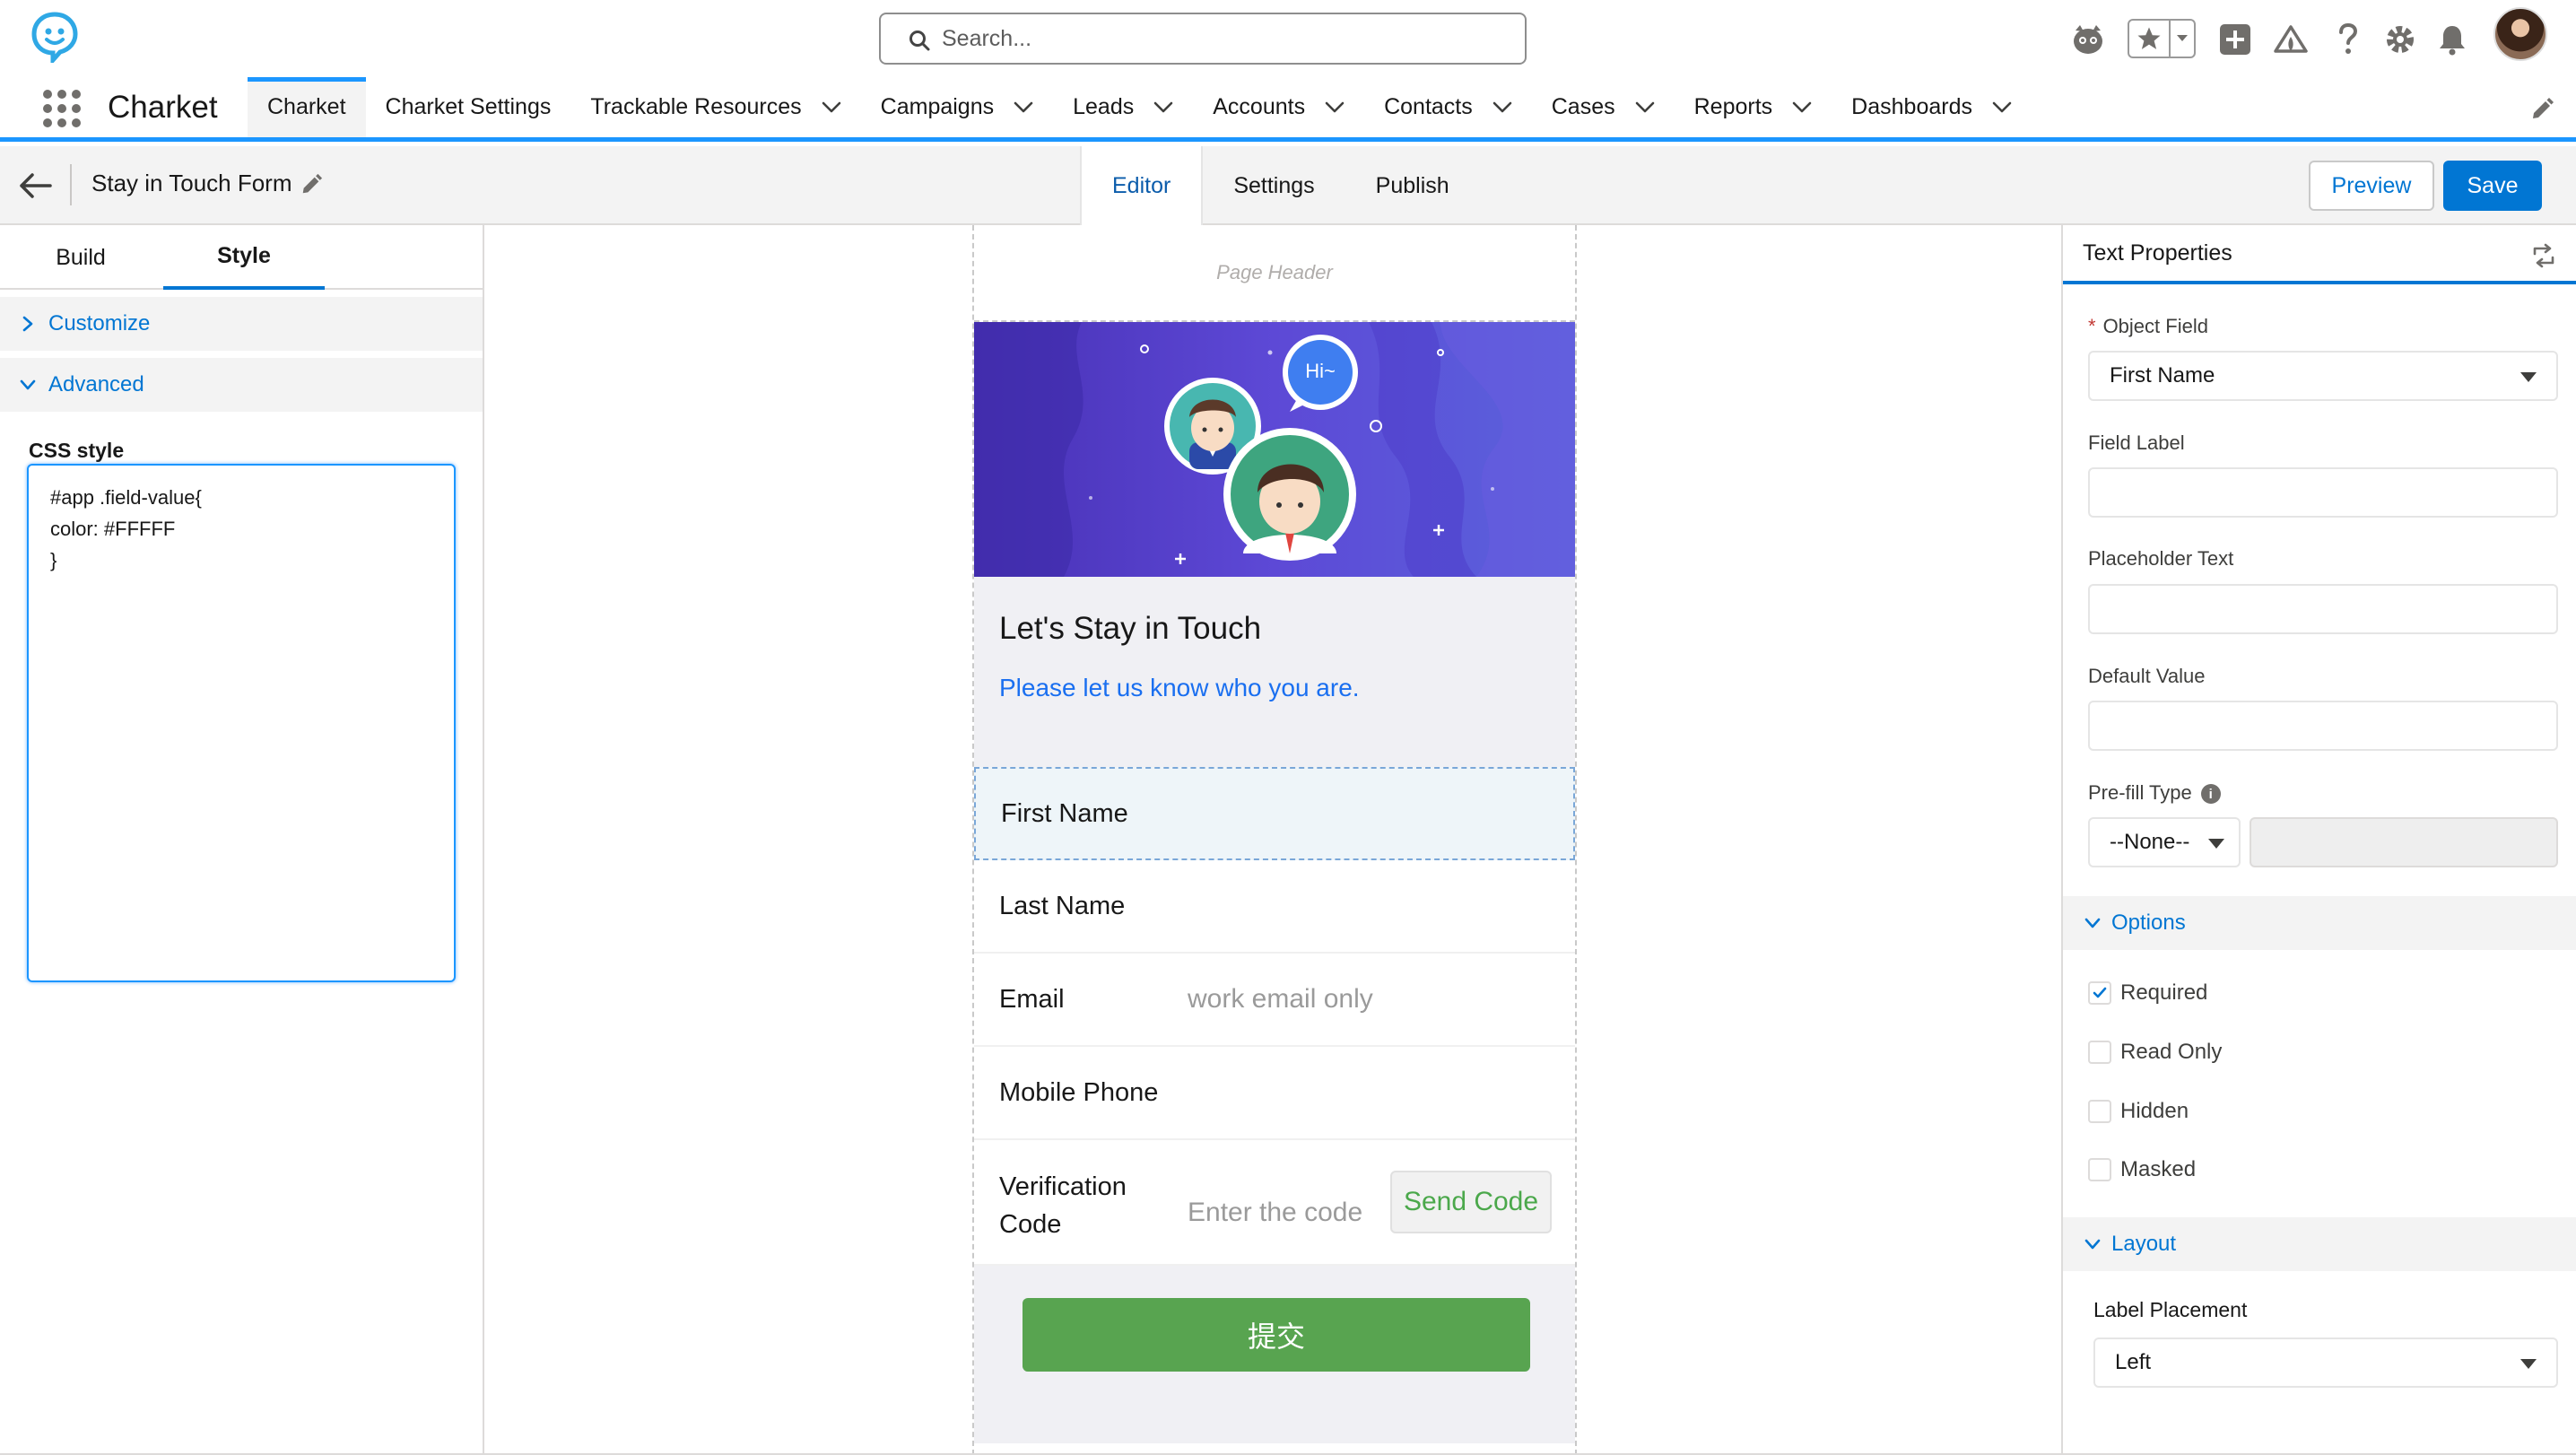  Describe the element at coordinates (2319, 254) in the screenshot. I see `properties-header: Text Properties` at that location.